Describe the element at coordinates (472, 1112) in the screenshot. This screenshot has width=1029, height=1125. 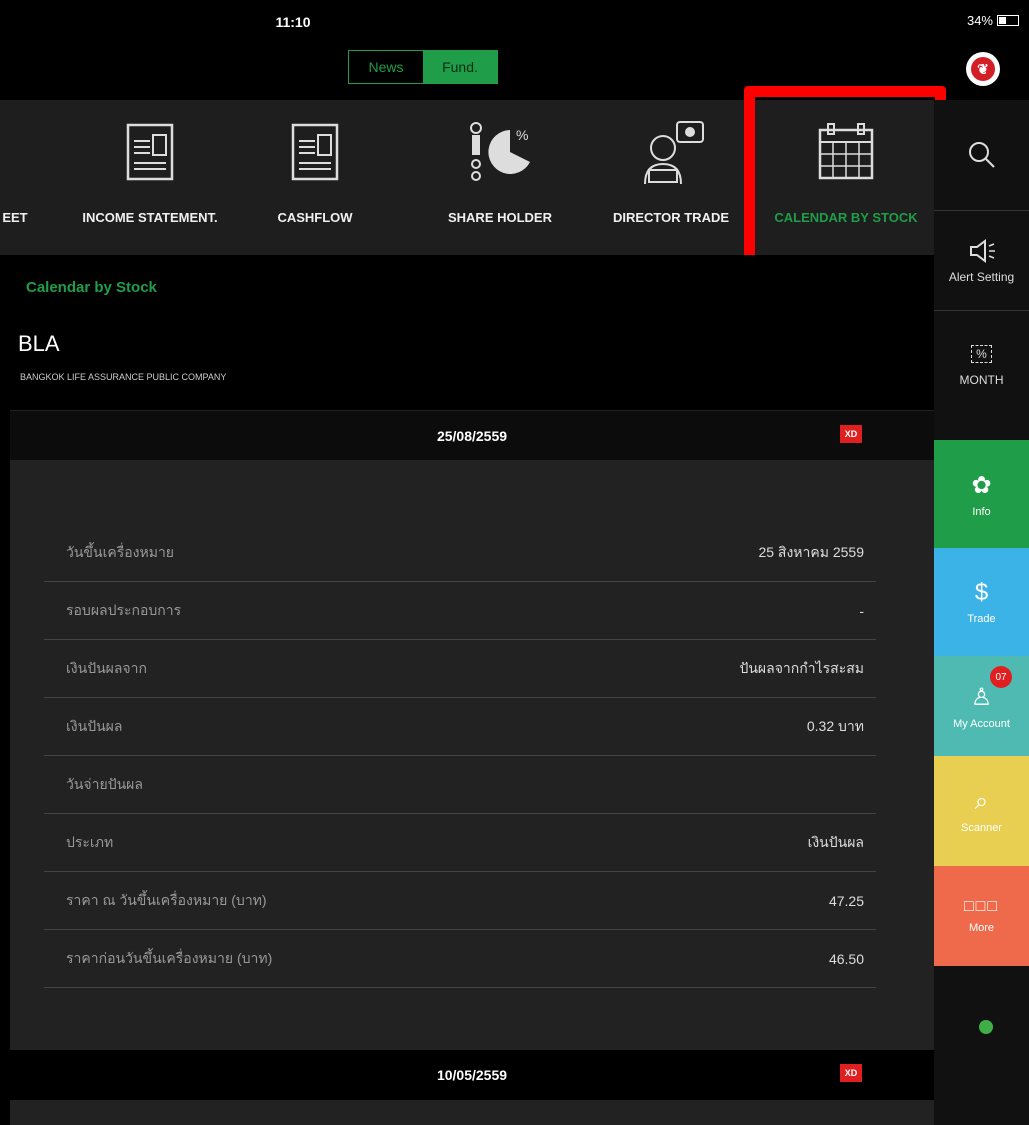
I see `event-detail-panel-partial` at that location.